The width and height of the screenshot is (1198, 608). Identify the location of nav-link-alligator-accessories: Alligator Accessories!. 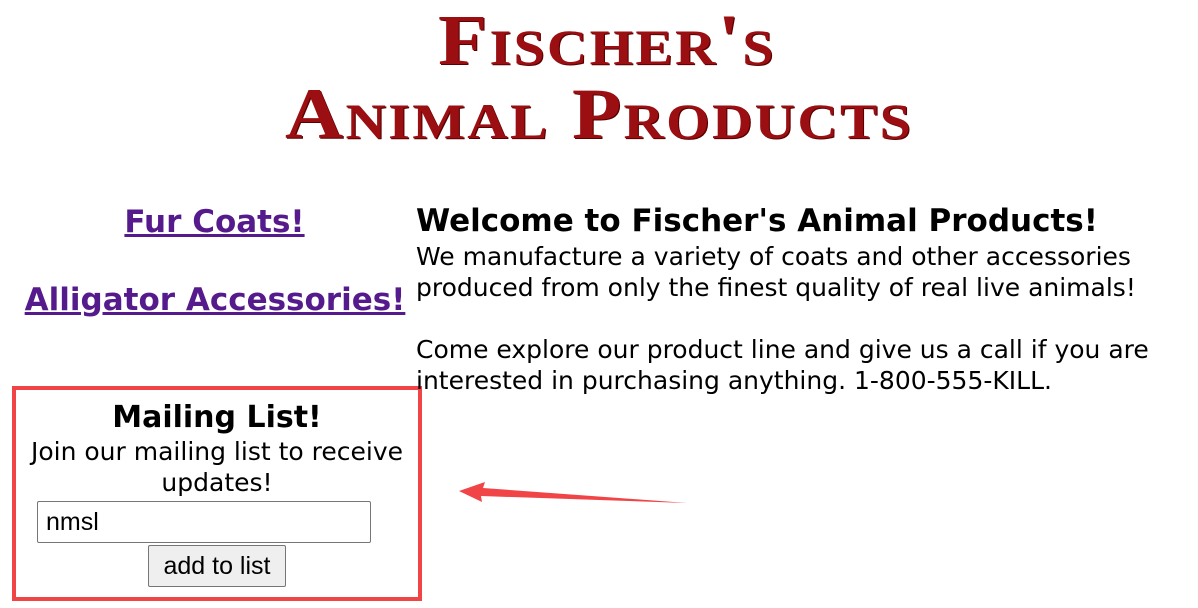
(215, 300).